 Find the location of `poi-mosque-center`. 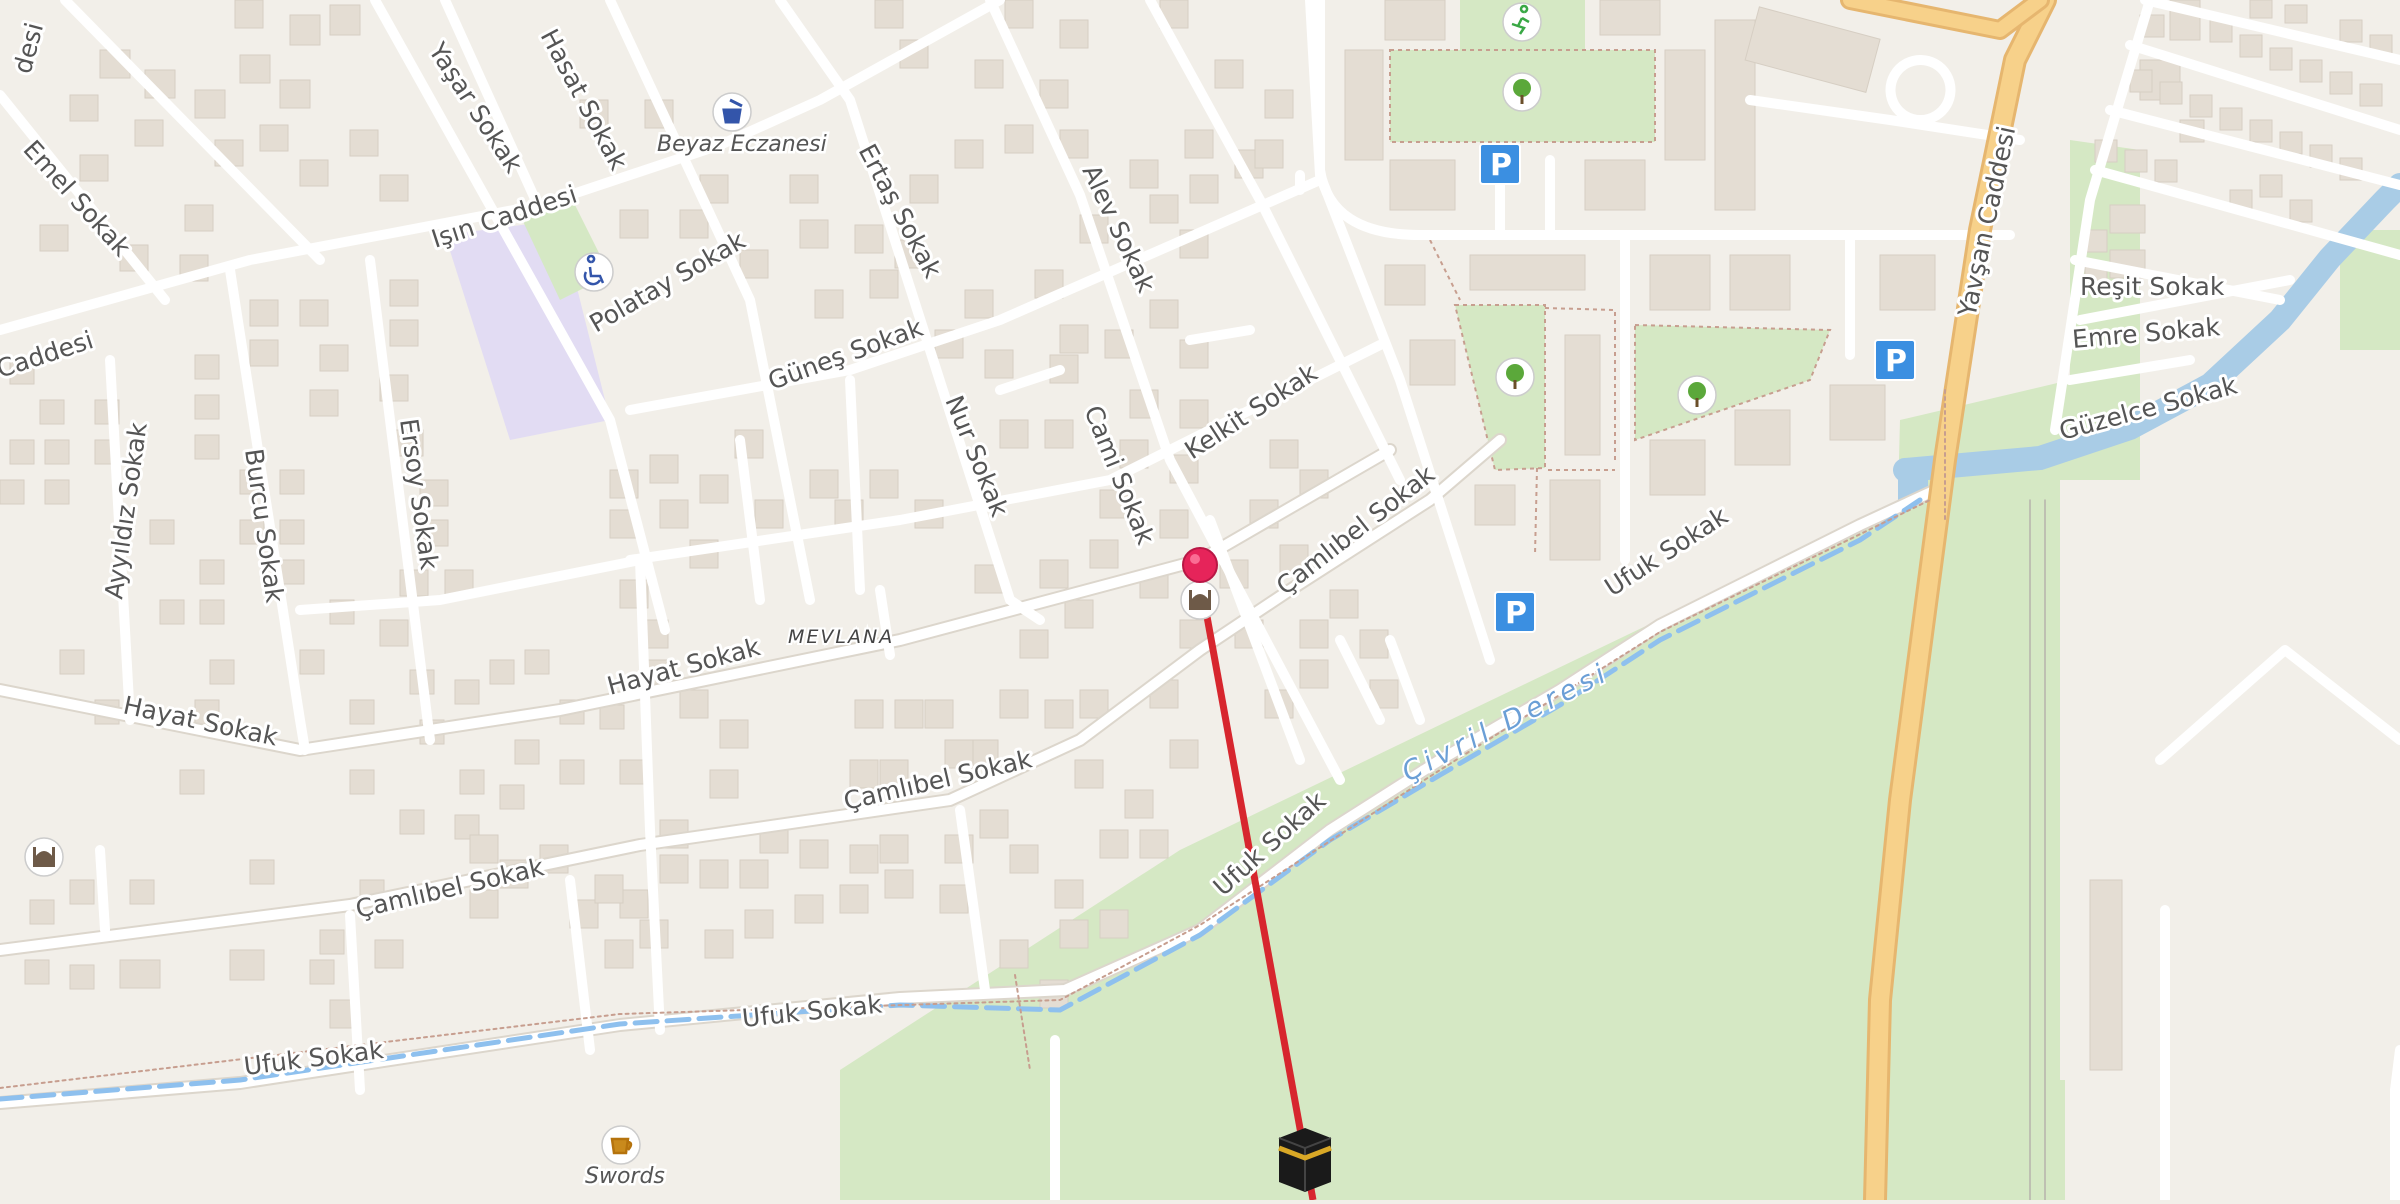

poi-mosque-center is located at coordinates (1200, 600).